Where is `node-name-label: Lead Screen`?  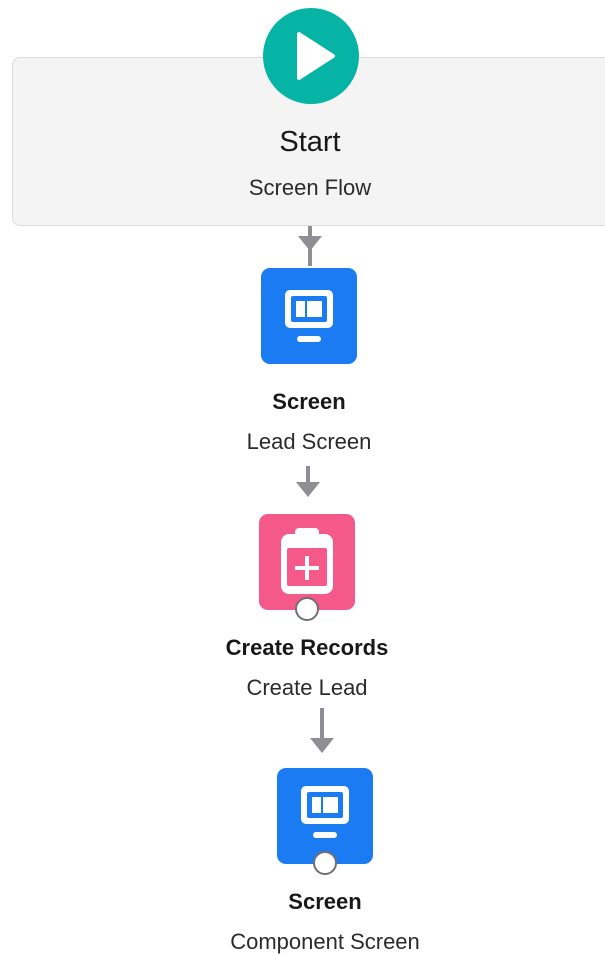 node-name-label: Lead Screen is located at coordinates (309, 441).